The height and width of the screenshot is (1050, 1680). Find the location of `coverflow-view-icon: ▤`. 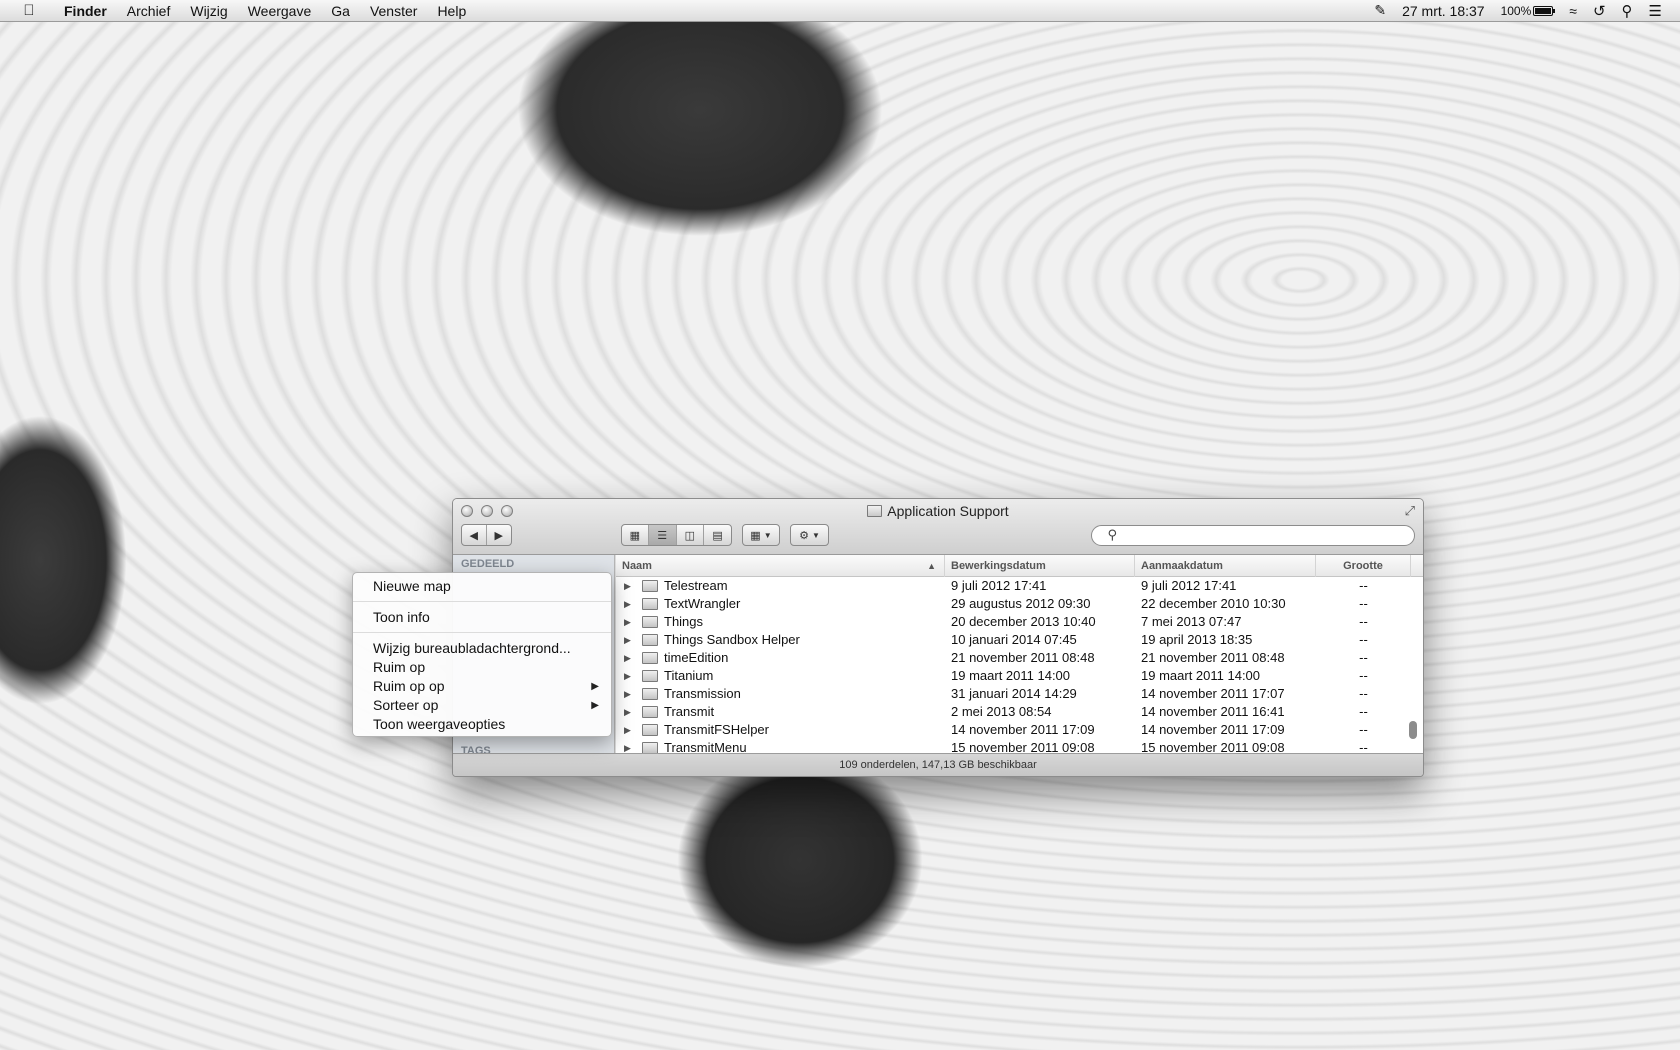

coverflow-view-icon: ▤ is located at coordinates (717, 535).